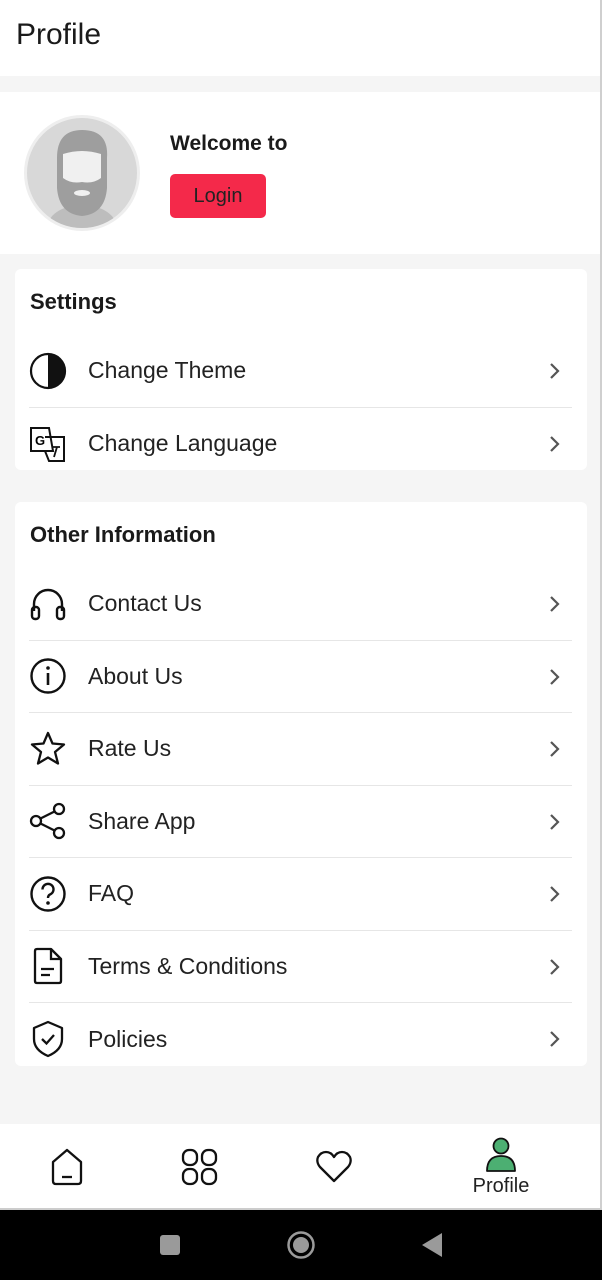 The width and height of the screenshot is (602, 1280). Describe the element at coordinates (300, 173) in the screenshot. I see `profile-card: Welcome to Login` at that location.